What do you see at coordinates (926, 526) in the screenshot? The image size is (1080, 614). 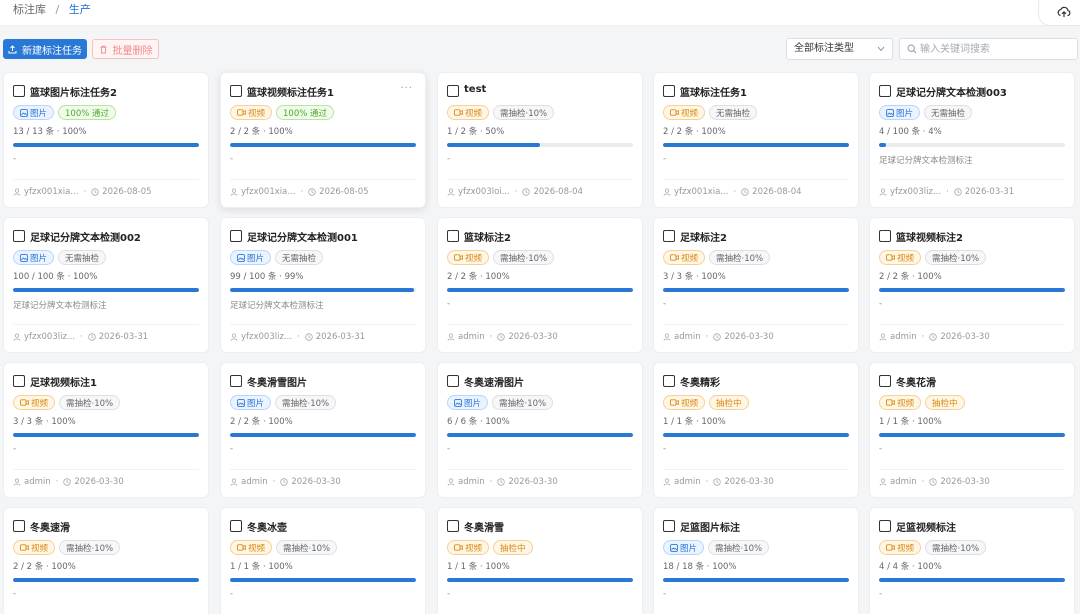 I see `card-title: 足篮视频标注` at bounding box center [926, 526].